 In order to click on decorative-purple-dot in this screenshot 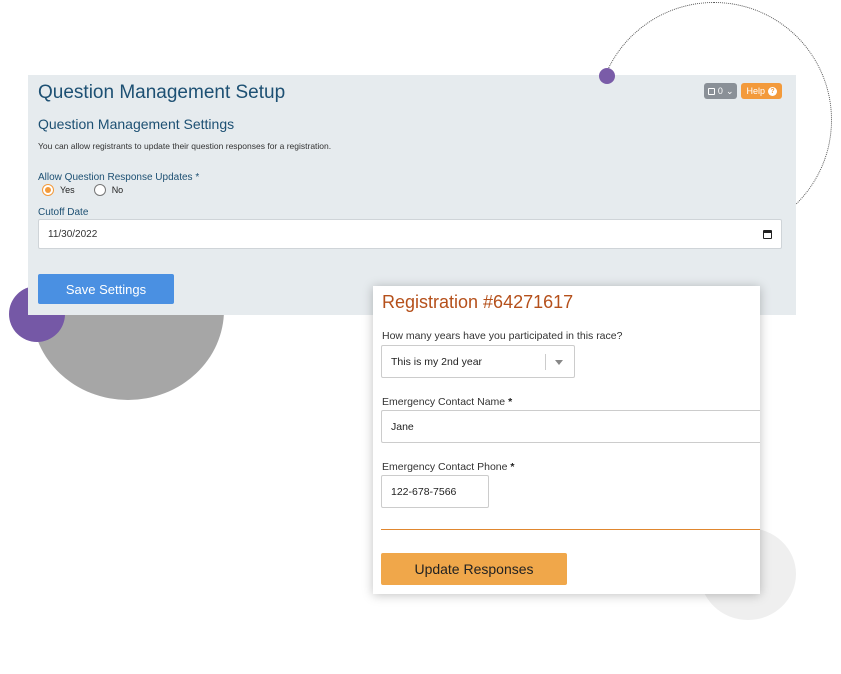, I will do `click(607, 76)`.